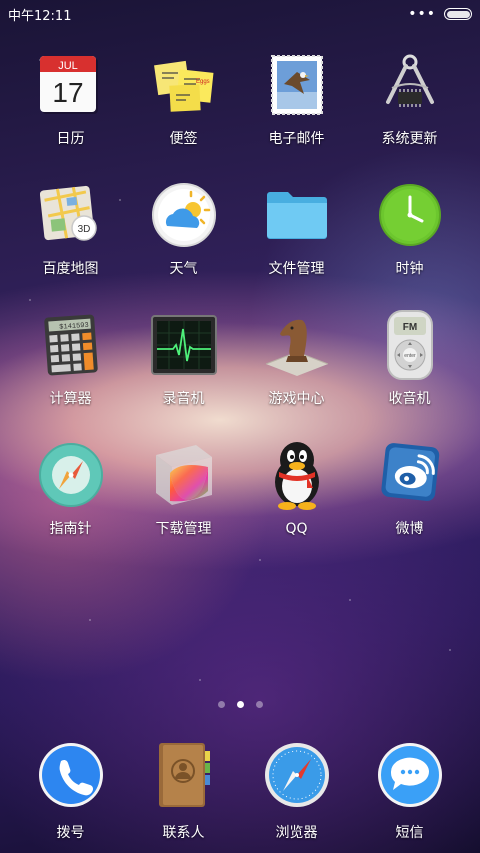  I want to click on app-label: 短信, so click(409, 833).